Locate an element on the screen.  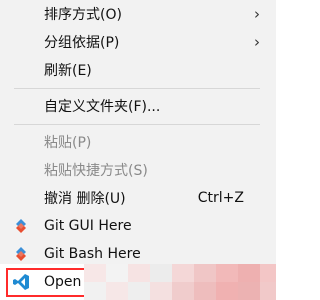
menu-item-paste: 粘贴(P) is located at coordinates (138, 142).